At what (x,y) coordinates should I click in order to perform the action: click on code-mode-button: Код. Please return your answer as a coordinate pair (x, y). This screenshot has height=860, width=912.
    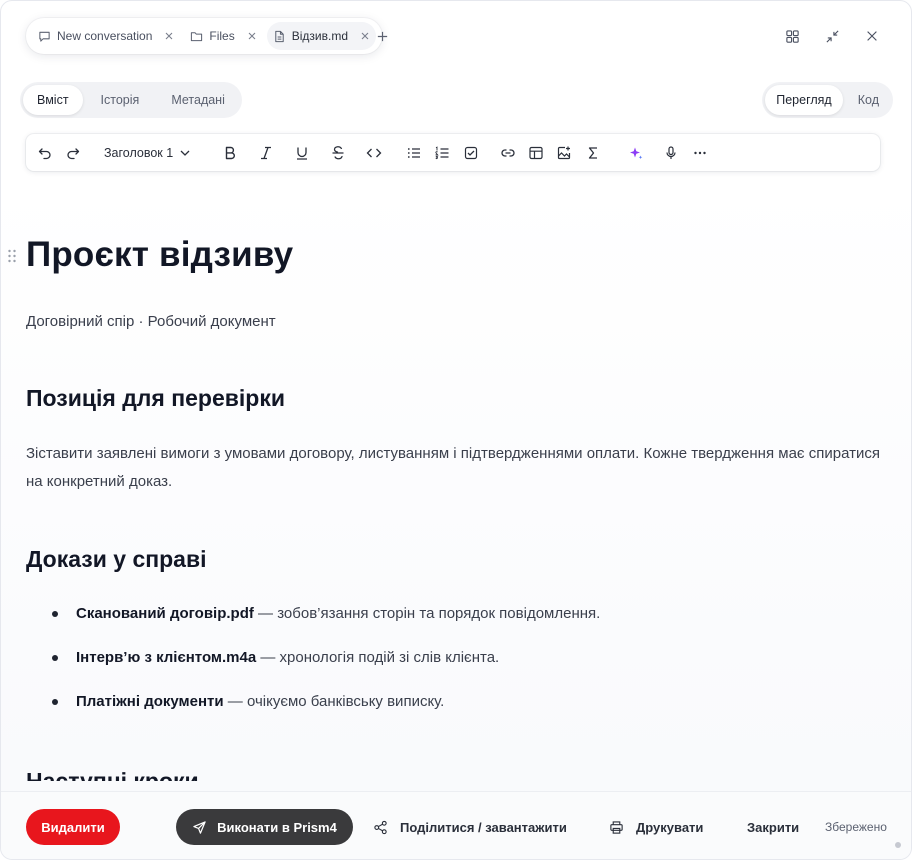
    Looking at the image, I should click on (868, 100).